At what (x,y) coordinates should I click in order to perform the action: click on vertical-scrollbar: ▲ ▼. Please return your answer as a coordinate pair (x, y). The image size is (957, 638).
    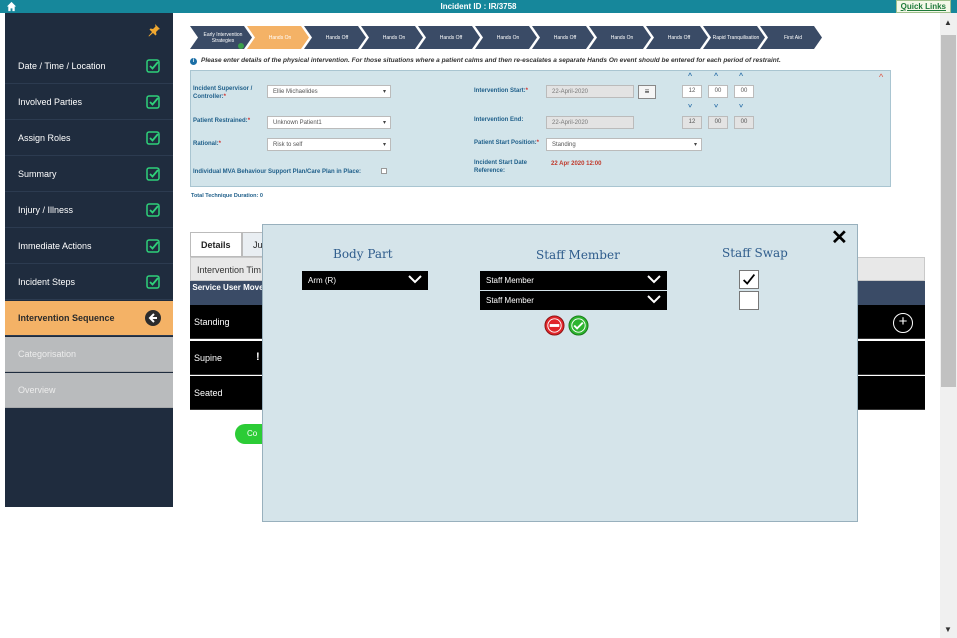
    Looking at the image, I should click on (948, 325).